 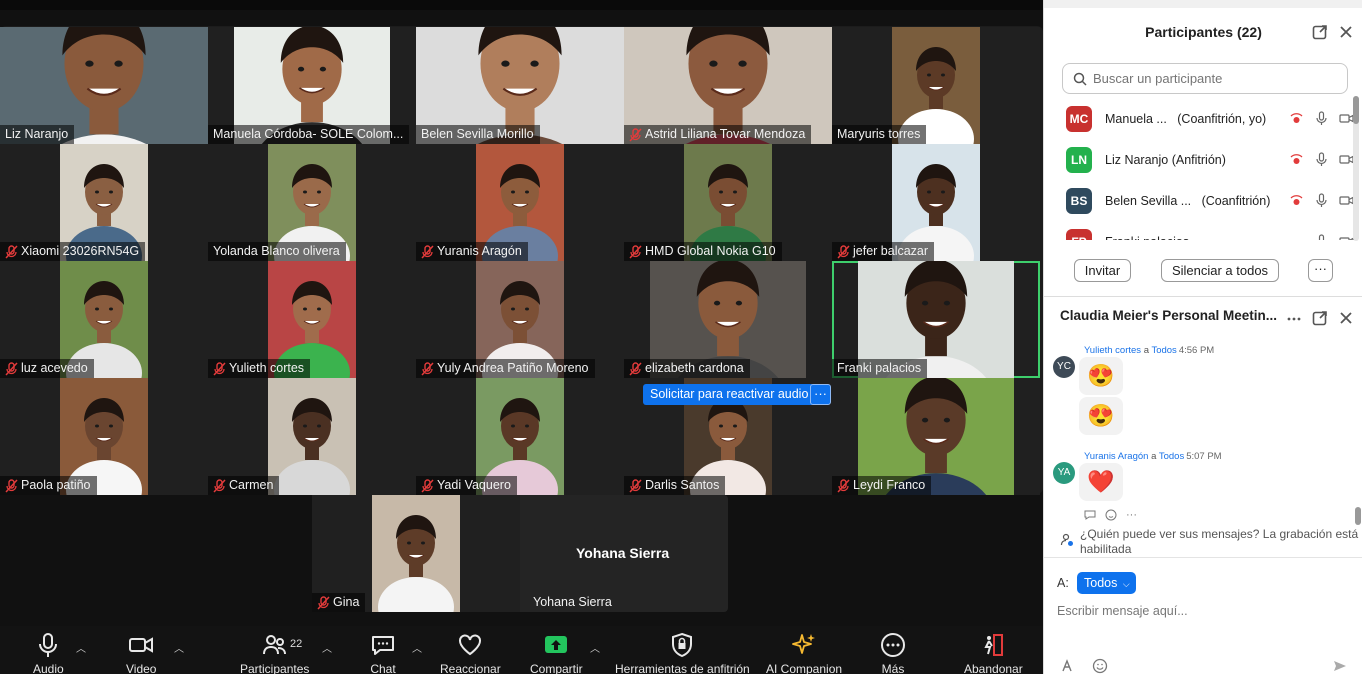 What do you see at coordinates (624, 553) in the screenshot?
I see `video-tile: Yohana Sierra` at bounding box center [624, 553].